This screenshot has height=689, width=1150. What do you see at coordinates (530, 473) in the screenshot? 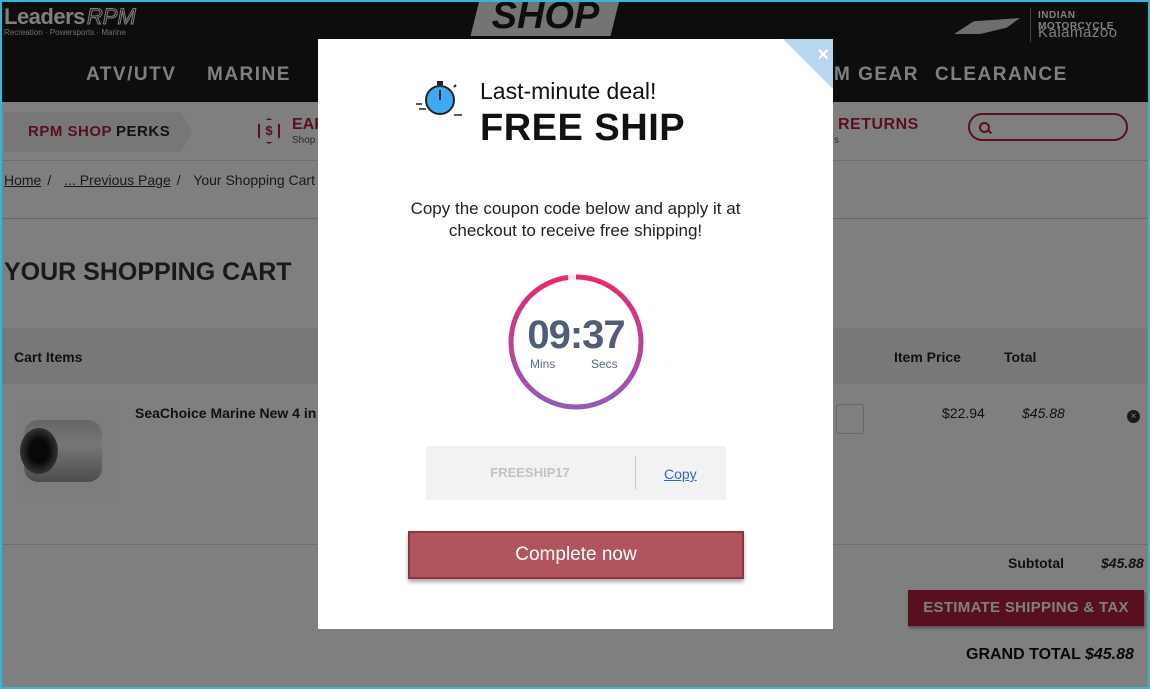
I see `coupon-code: FREESHIP17` at bounding box center [530, 473].